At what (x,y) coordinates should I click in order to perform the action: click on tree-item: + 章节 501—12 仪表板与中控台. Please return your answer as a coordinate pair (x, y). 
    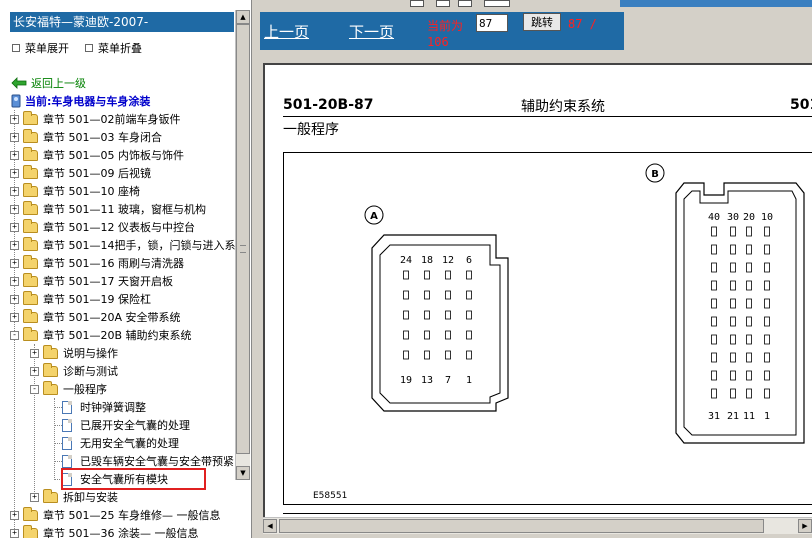
    Looking at the image, I should click on (102, 227).